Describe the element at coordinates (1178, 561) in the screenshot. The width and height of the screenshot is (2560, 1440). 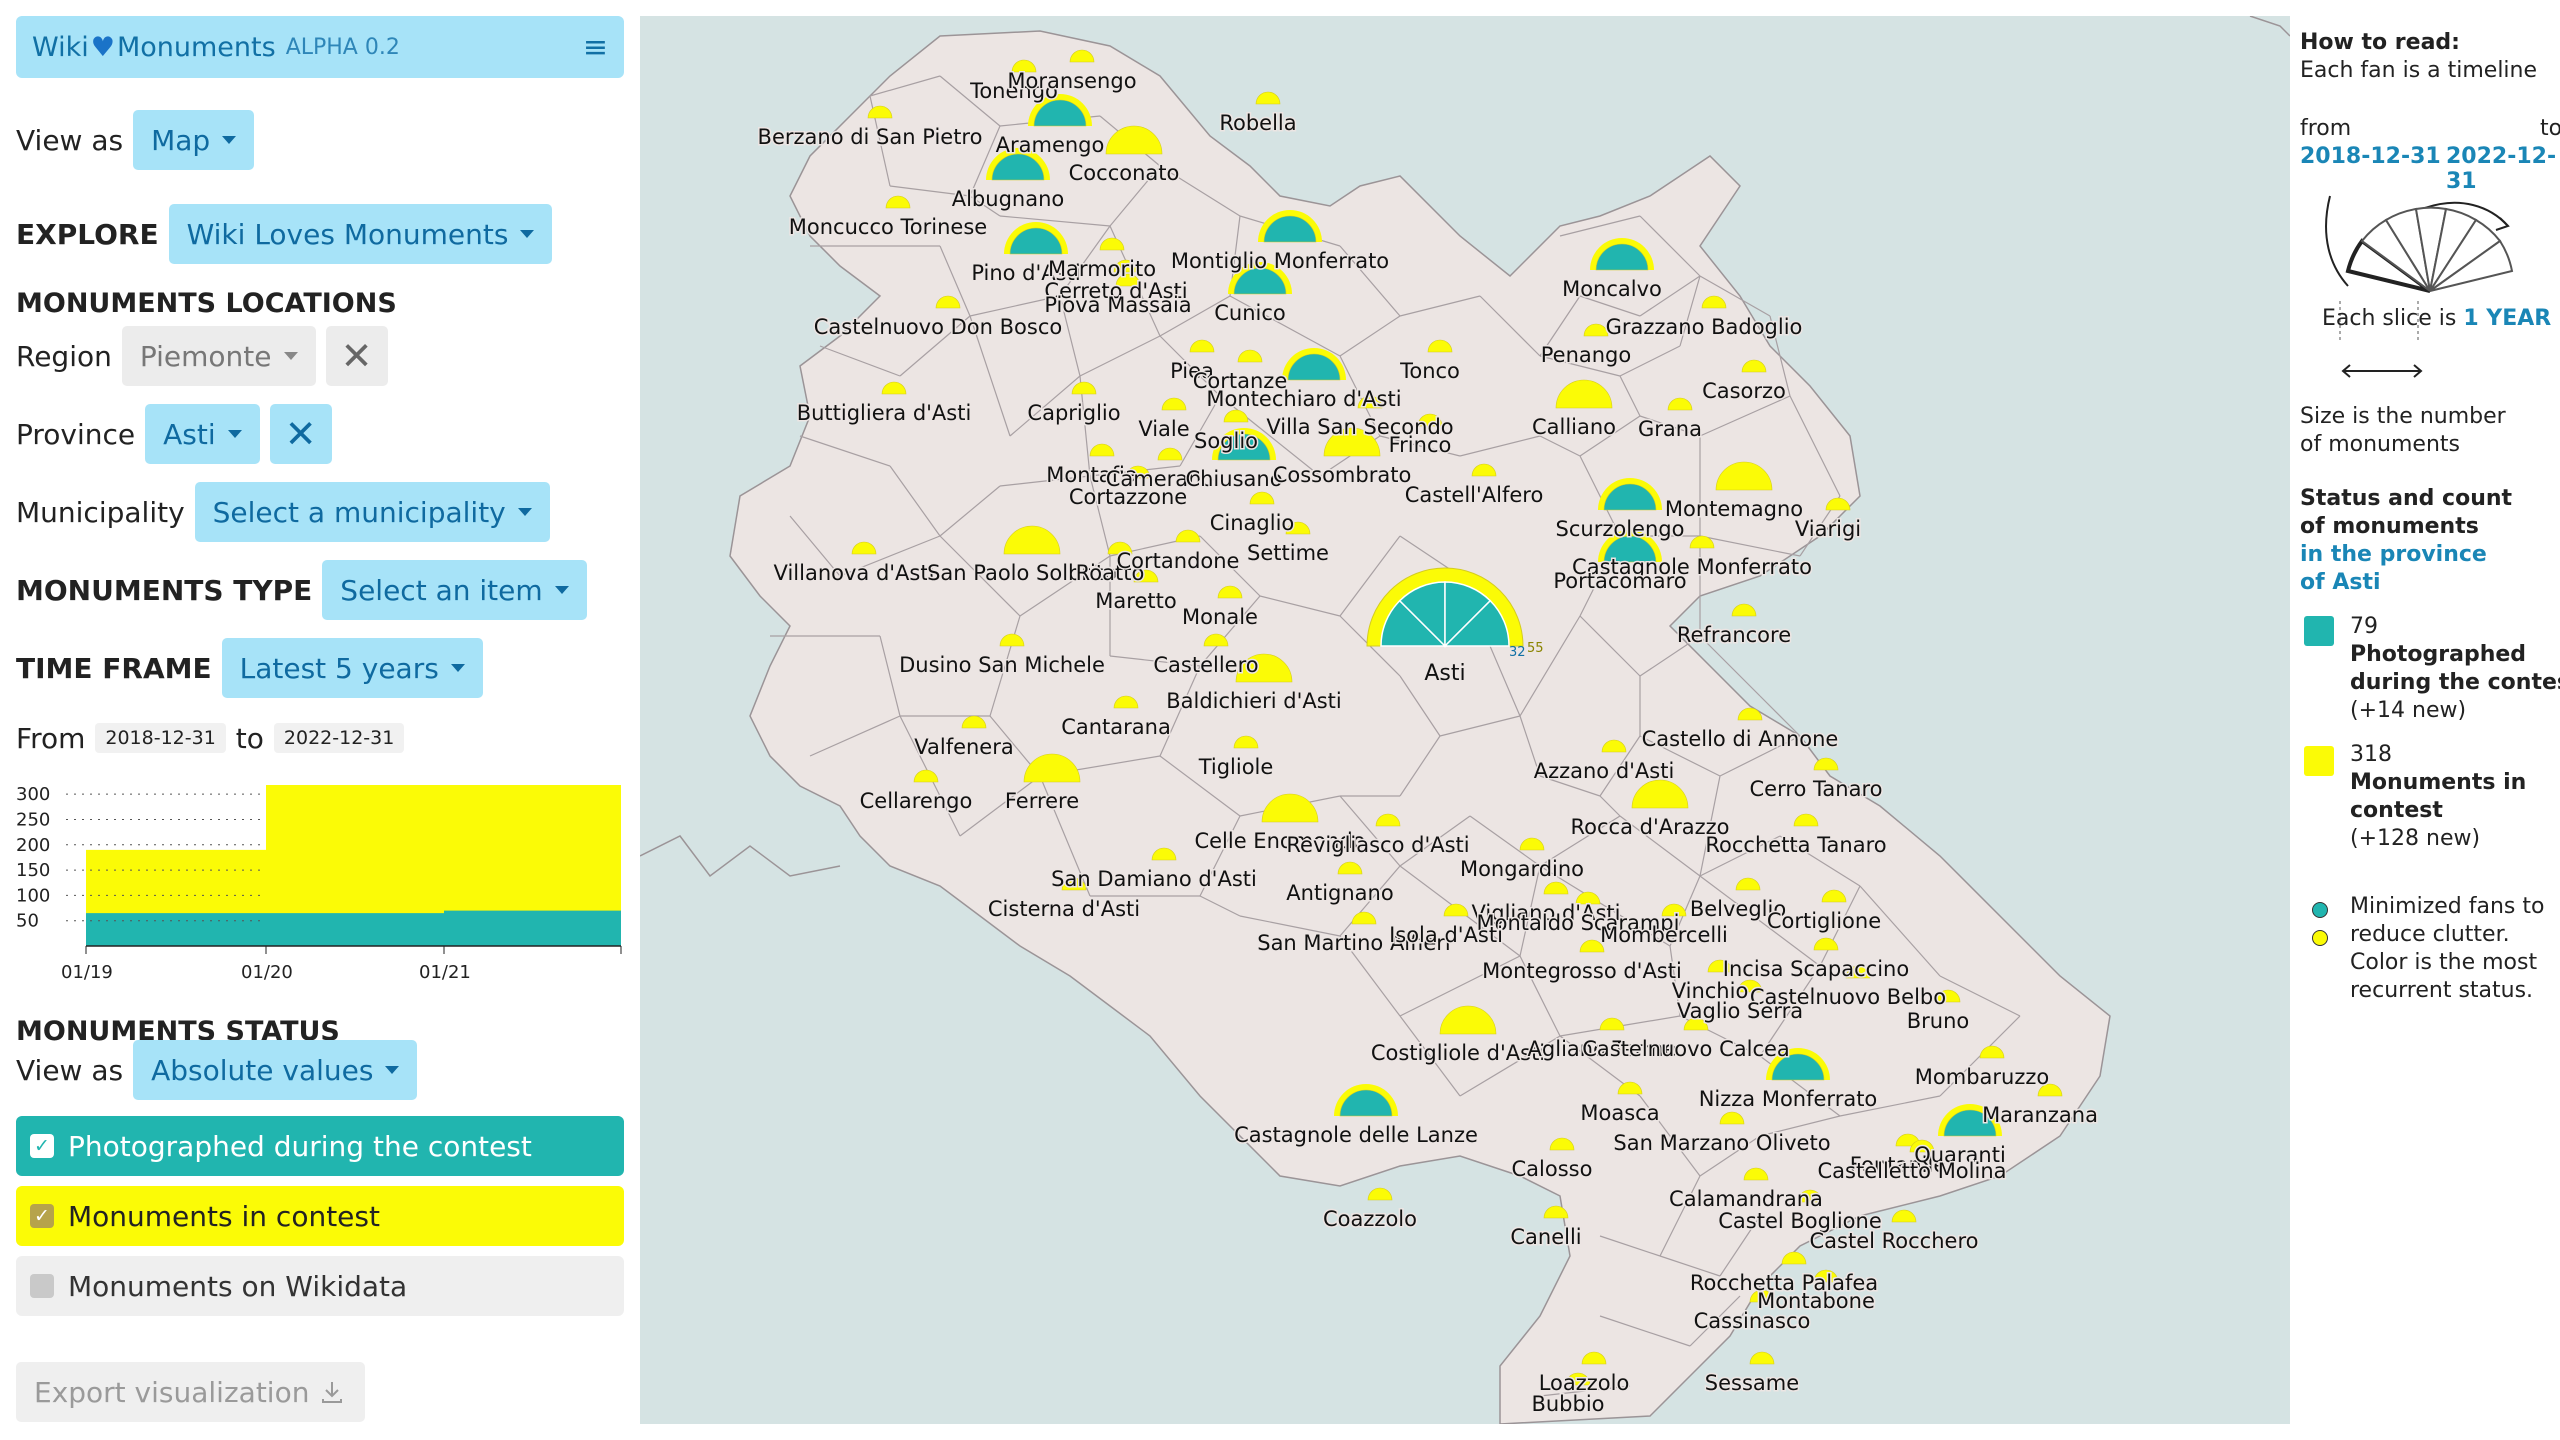
I see `municipality-label: Cortandone` at that location.